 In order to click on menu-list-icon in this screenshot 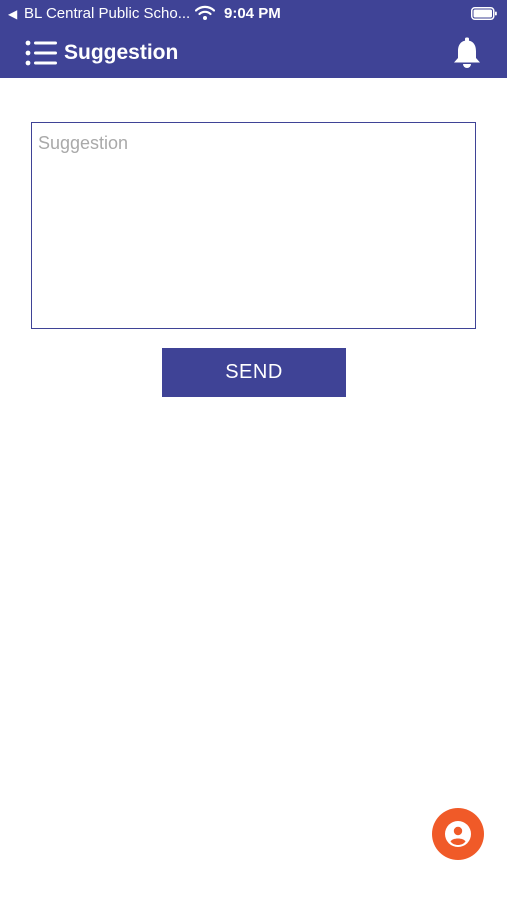, I will do `click(41, 53)`.